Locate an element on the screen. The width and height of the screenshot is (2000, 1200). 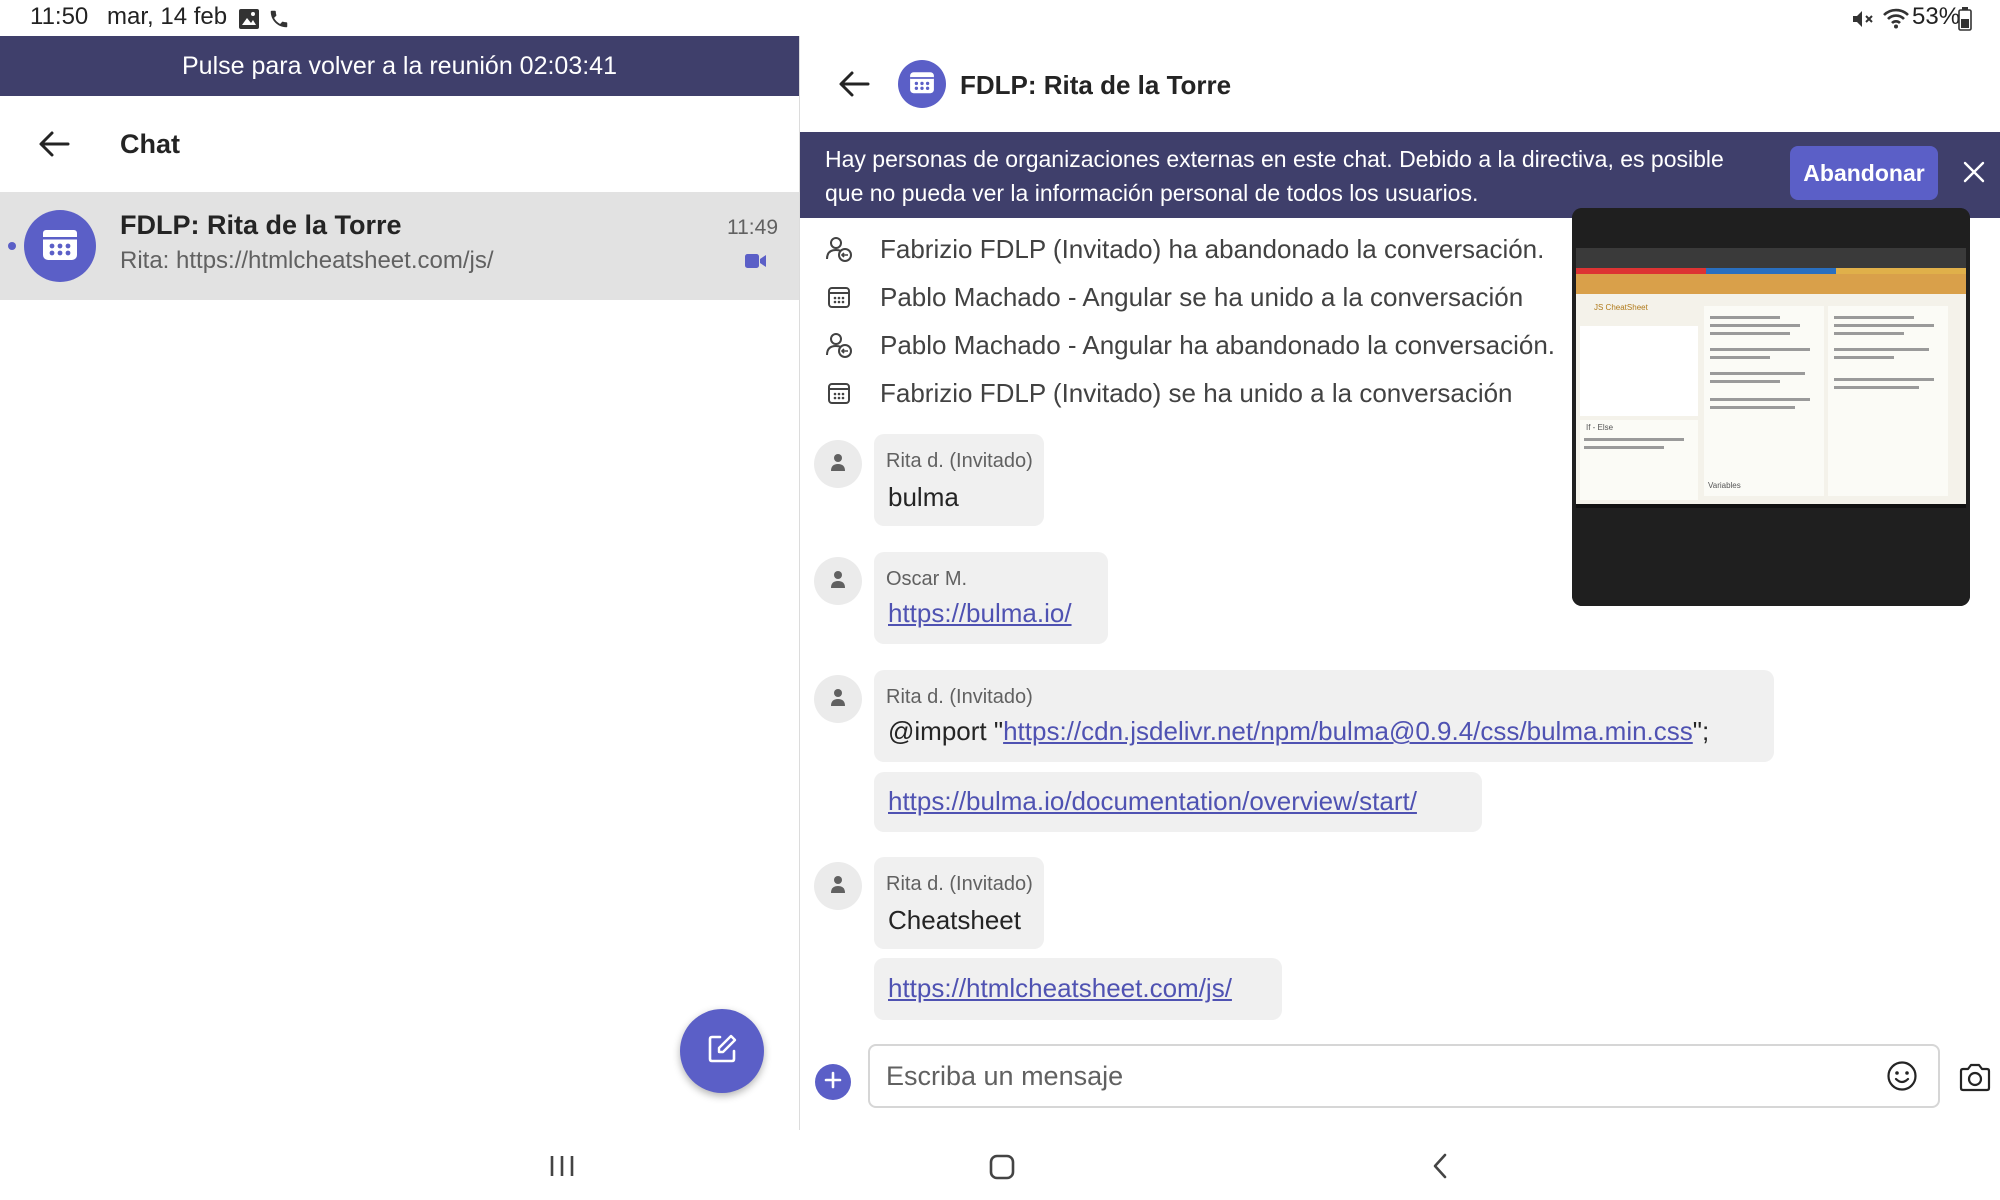
status-date: mar, 14 feb is located at coordinates (167, 16).